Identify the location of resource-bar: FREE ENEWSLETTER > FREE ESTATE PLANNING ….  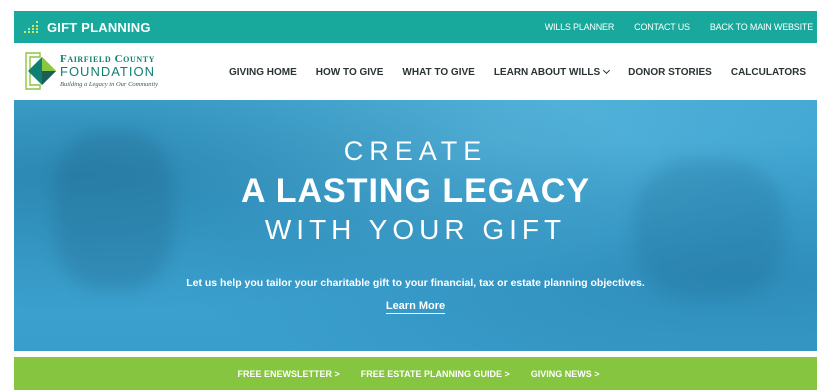
(415, 373).